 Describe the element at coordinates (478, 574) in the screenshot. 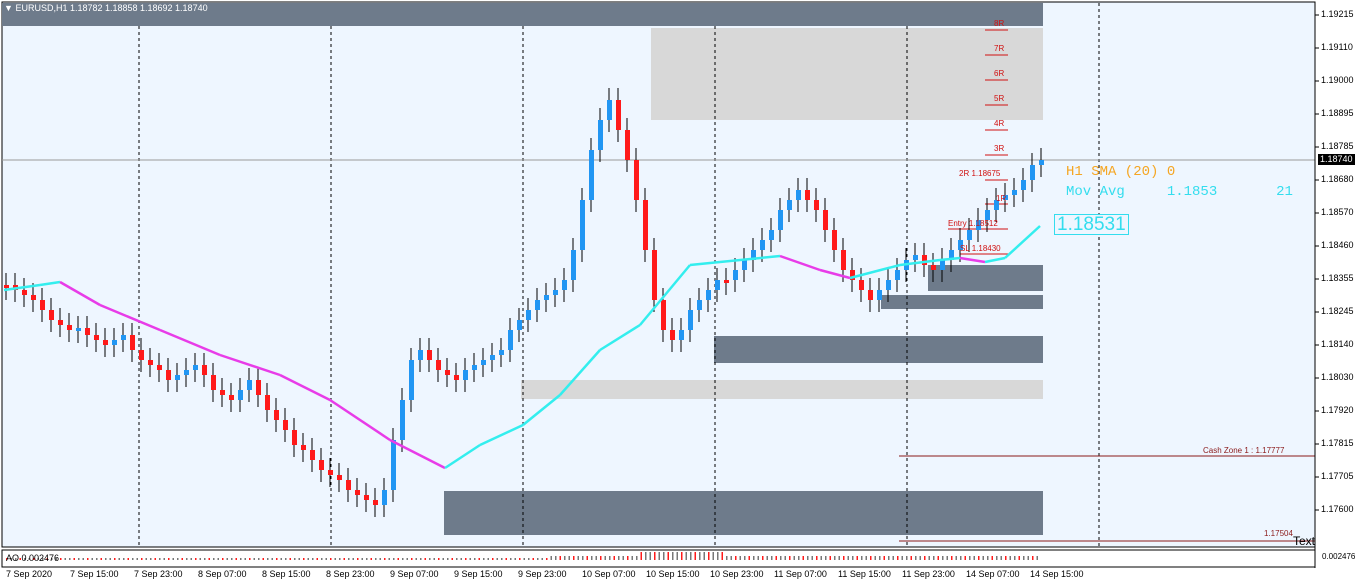

I see `time-axis-label: 9 Sep 15:00` at that location.